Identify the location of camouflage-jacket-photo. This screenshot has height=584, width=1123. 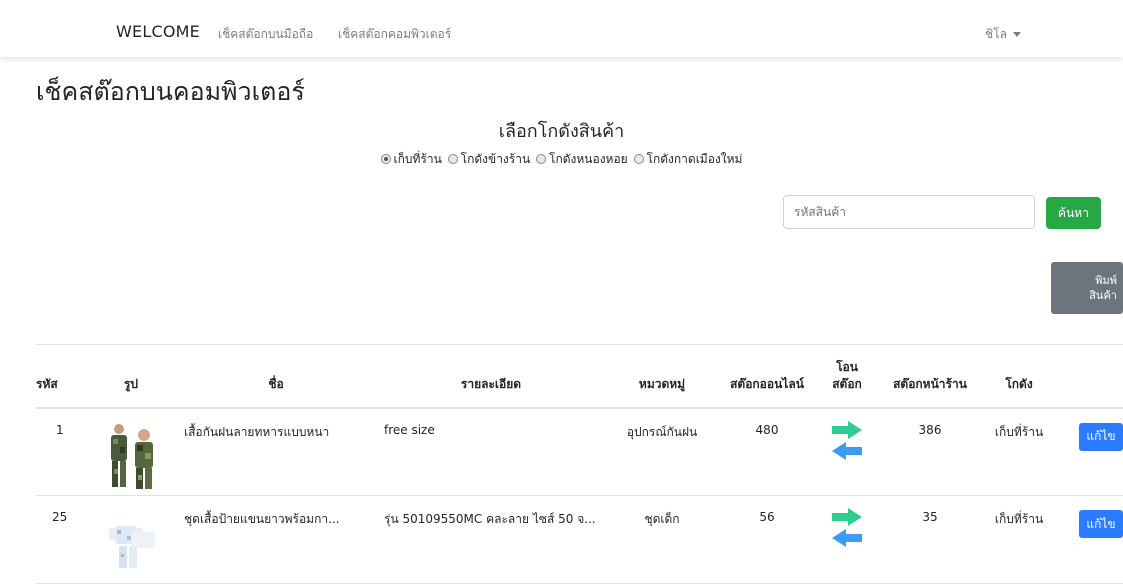
(131, 454).